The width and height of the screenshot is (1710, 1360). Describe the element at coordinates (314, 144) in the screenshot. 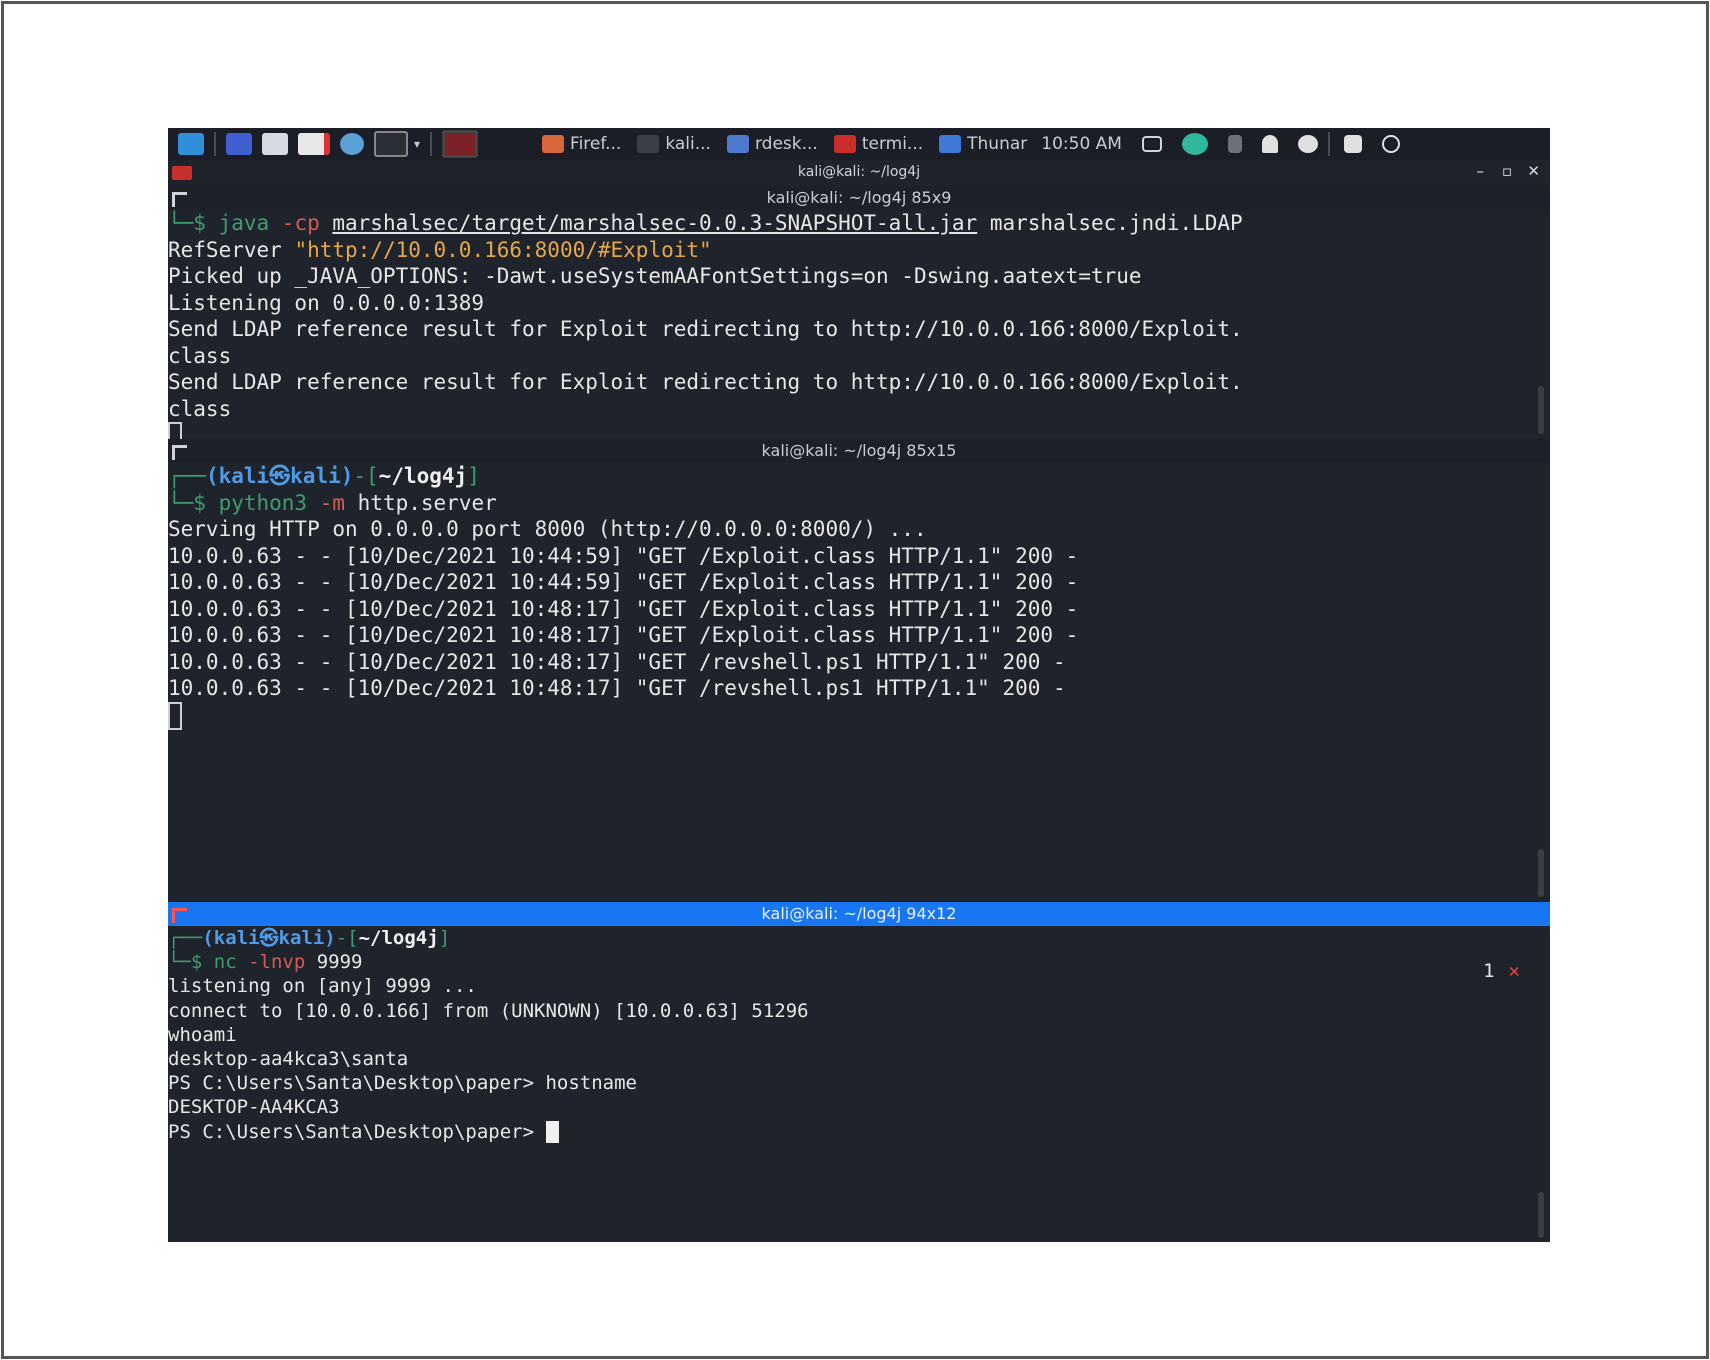

I see `text-editor-icon` at that location.